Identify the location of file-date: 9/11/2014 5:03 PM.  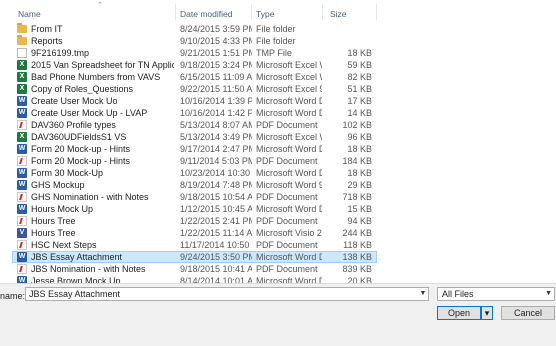
(216, 161).